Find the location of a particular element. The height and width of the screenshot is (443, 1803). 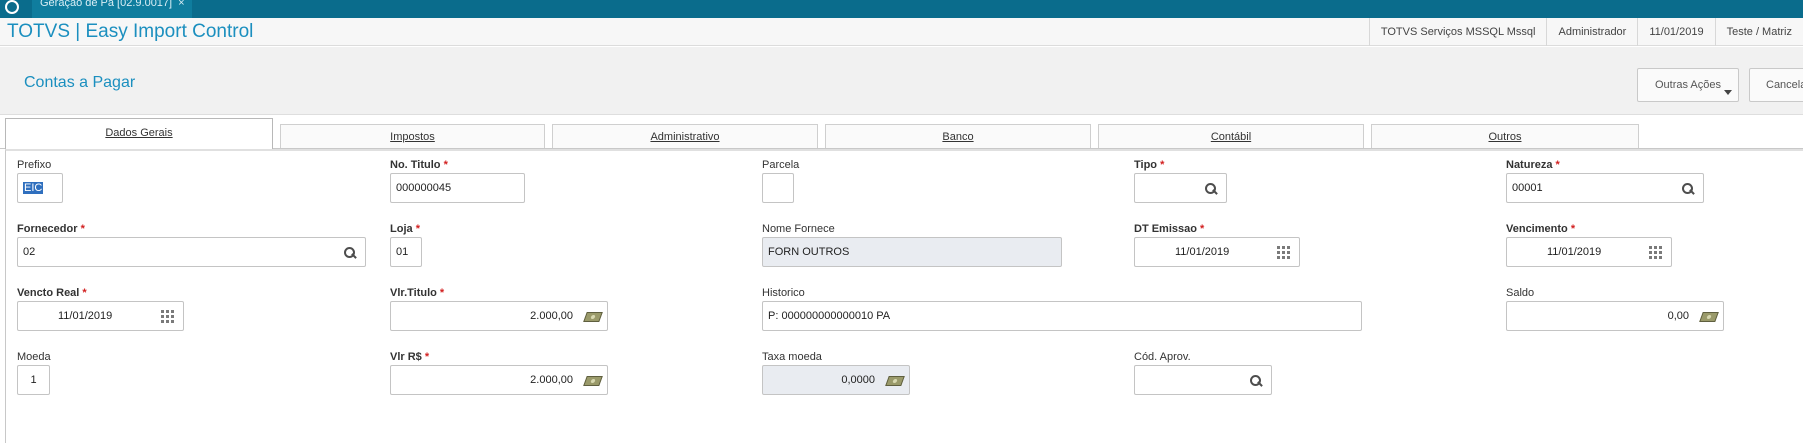

date-info: 11/01/2019 is located at coordinates (1675, 32).